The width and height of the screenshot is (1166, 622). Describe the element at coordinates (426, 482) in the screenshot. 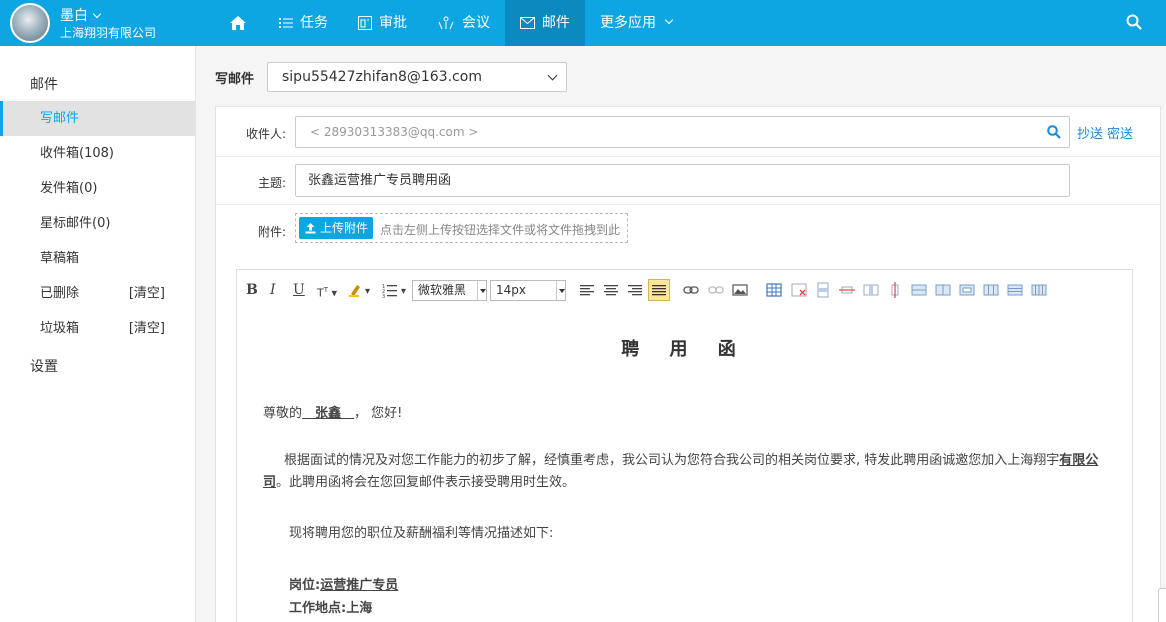

I see `para1-text-c: 。此聘用函将会在您回复邮件表示接受聘用时生效。` at that location.